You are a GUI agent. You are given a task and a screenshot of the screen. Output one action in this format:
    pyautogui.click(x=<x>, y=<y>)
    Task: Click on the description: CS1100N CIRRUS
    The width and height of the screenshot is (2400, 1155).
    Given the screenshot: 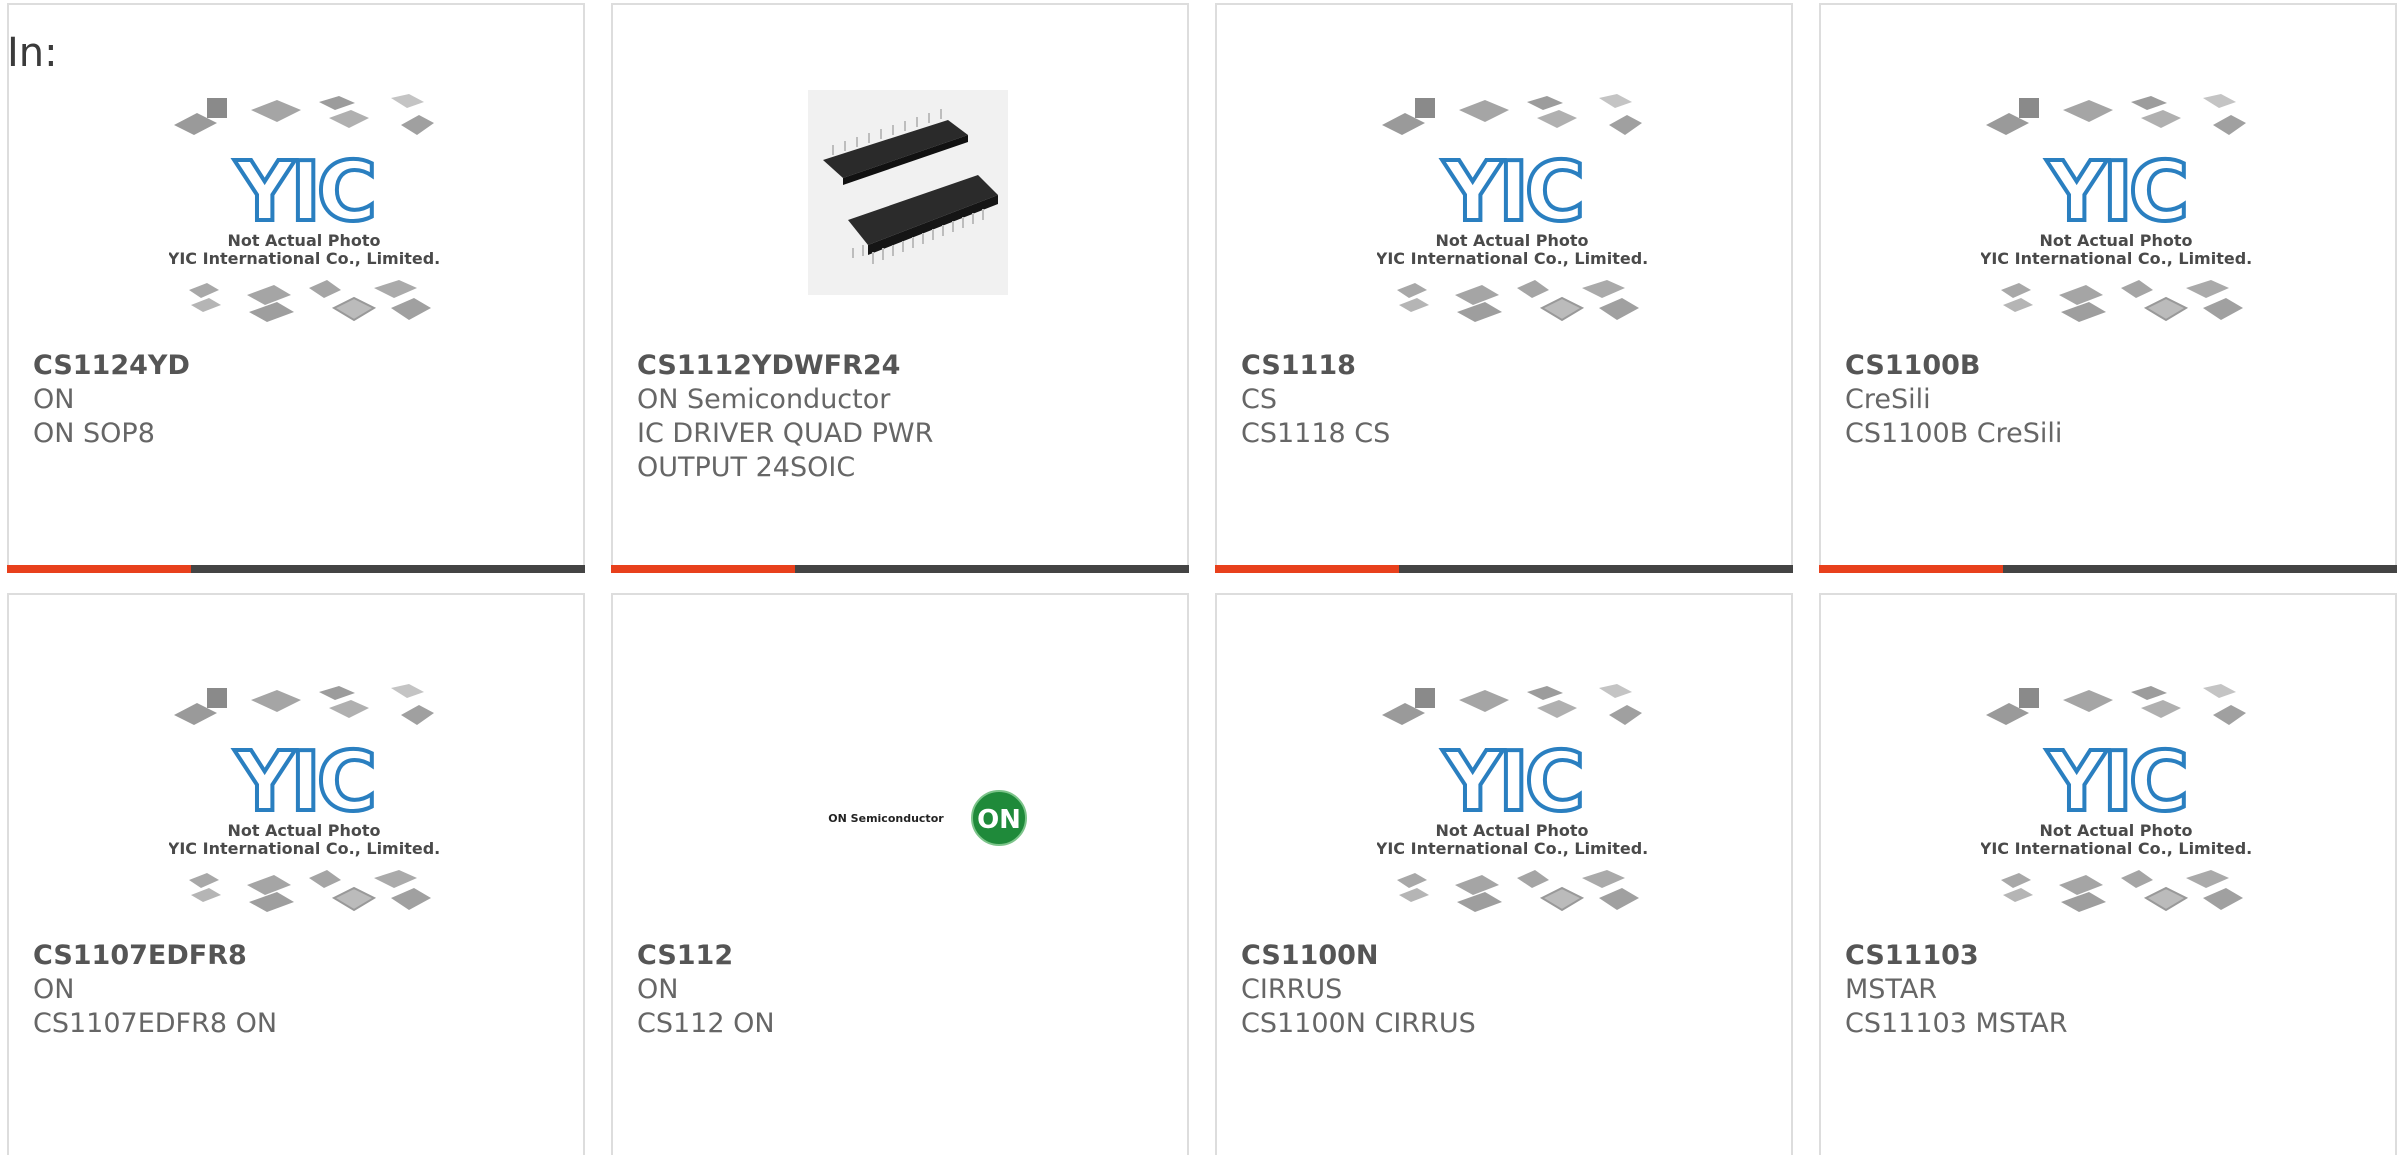 What is the action you would take?
    pyautogui.click(x=1358, y=1023)
    